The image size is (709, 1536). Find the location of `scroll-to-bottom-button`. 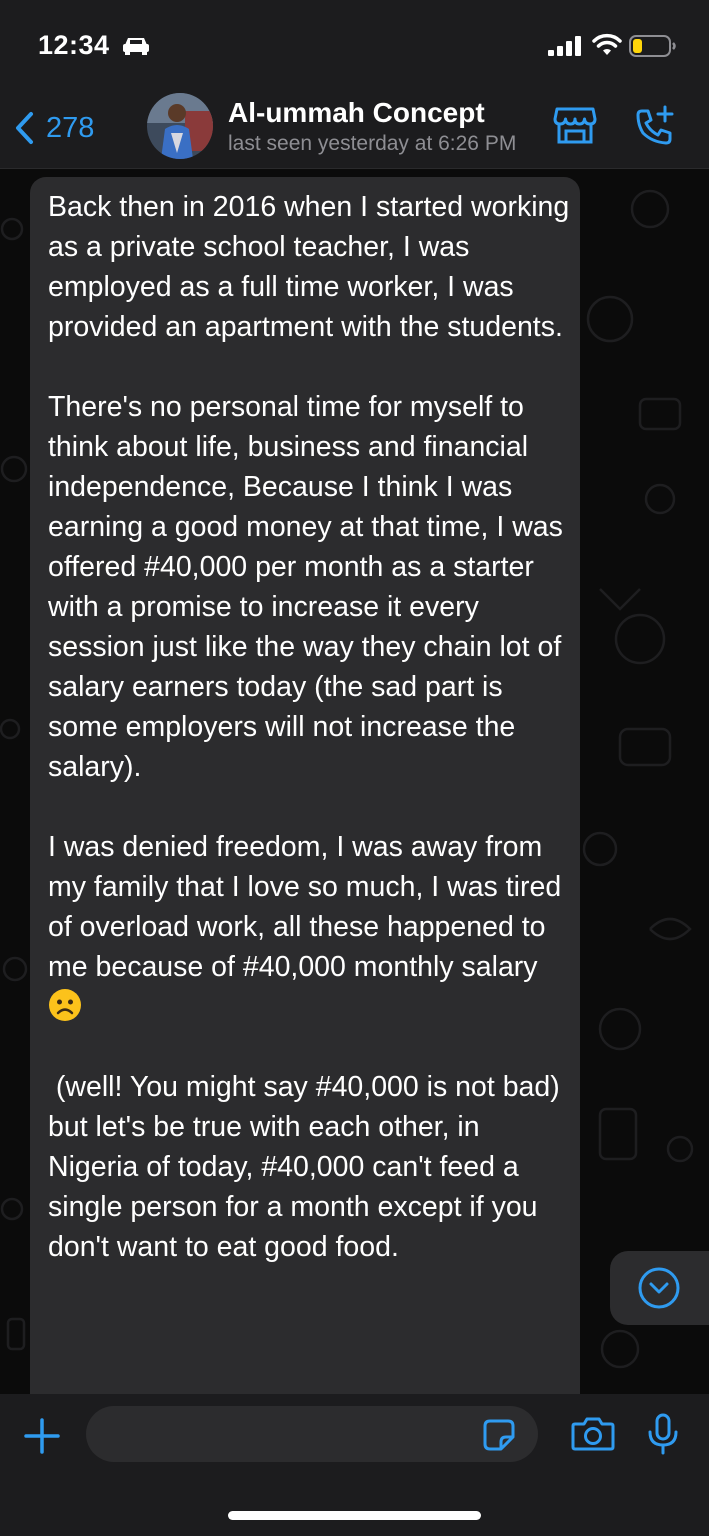

scroll-to-bottom-button is located at coordinates (659, 1288).